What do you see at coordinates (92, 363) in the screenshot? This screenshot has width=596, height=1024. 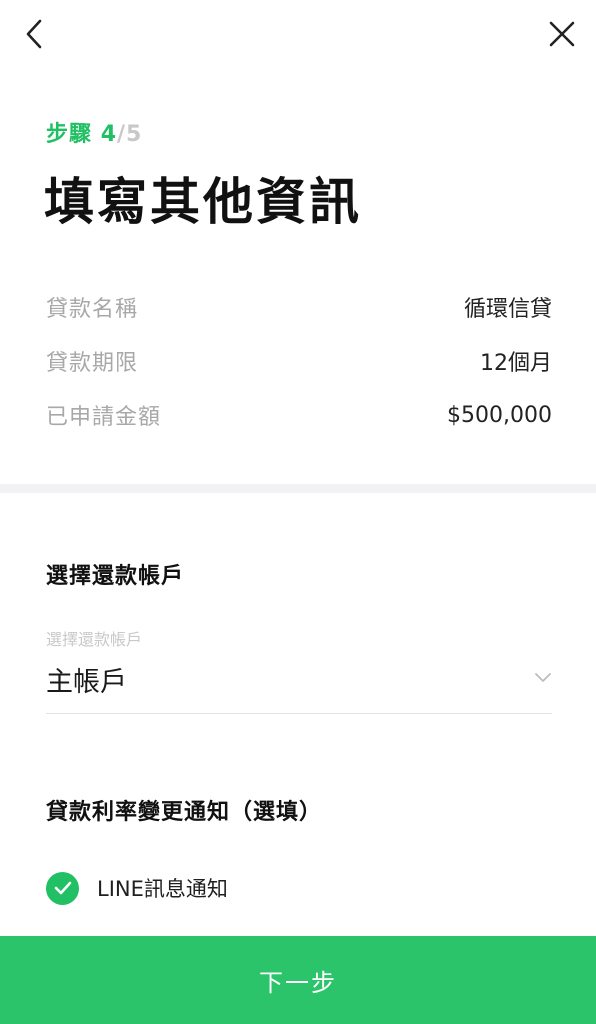 I see `loan-term-key: 貸款期限` at bounding box center [92, 363].